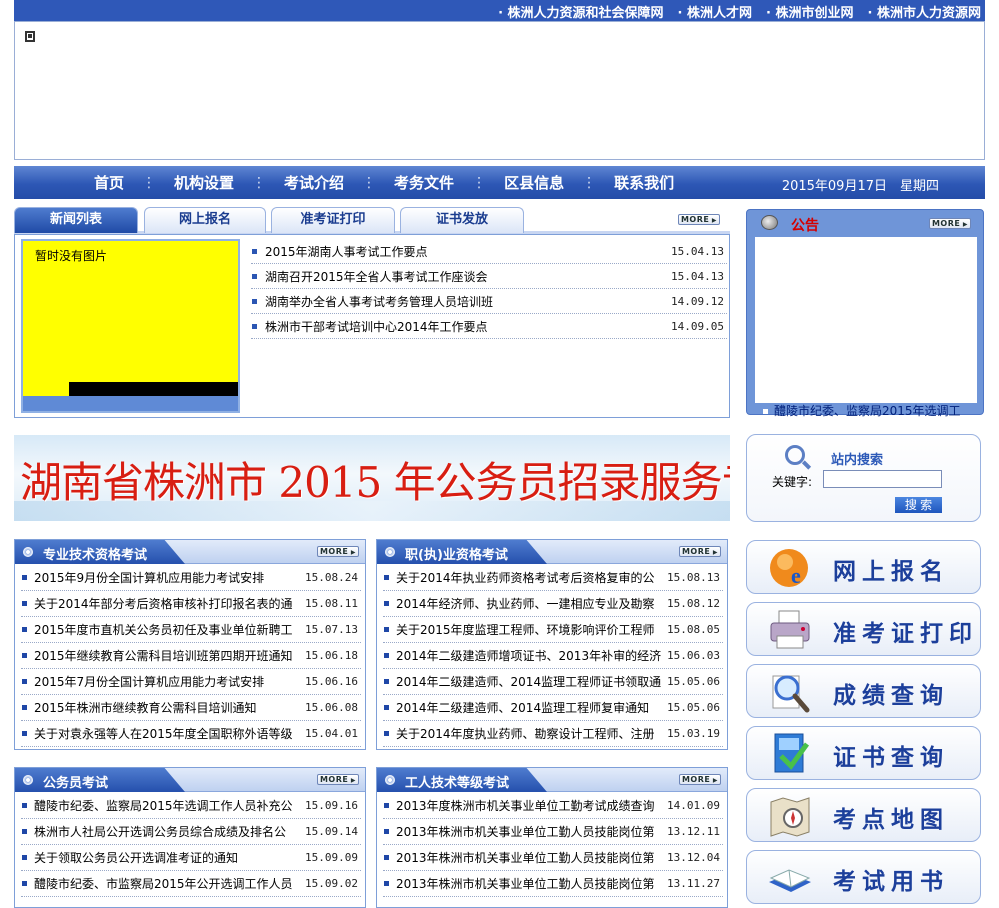 Image resolution: width=999 pixels, height=908 pixels. I want to click on notice-more-button: MORE, so click(950, 223).